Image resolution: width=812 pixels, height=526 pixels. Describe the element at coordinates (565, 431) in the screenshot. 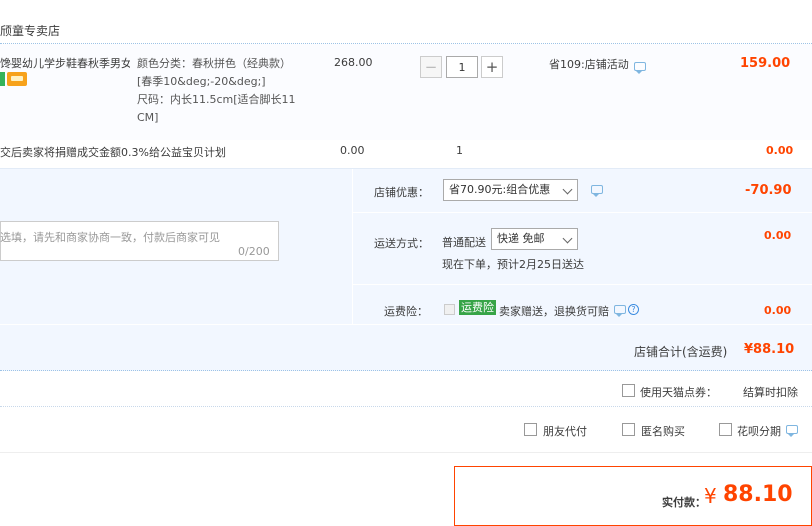

I see `friend-pay-label: 朋友代付` at that location.